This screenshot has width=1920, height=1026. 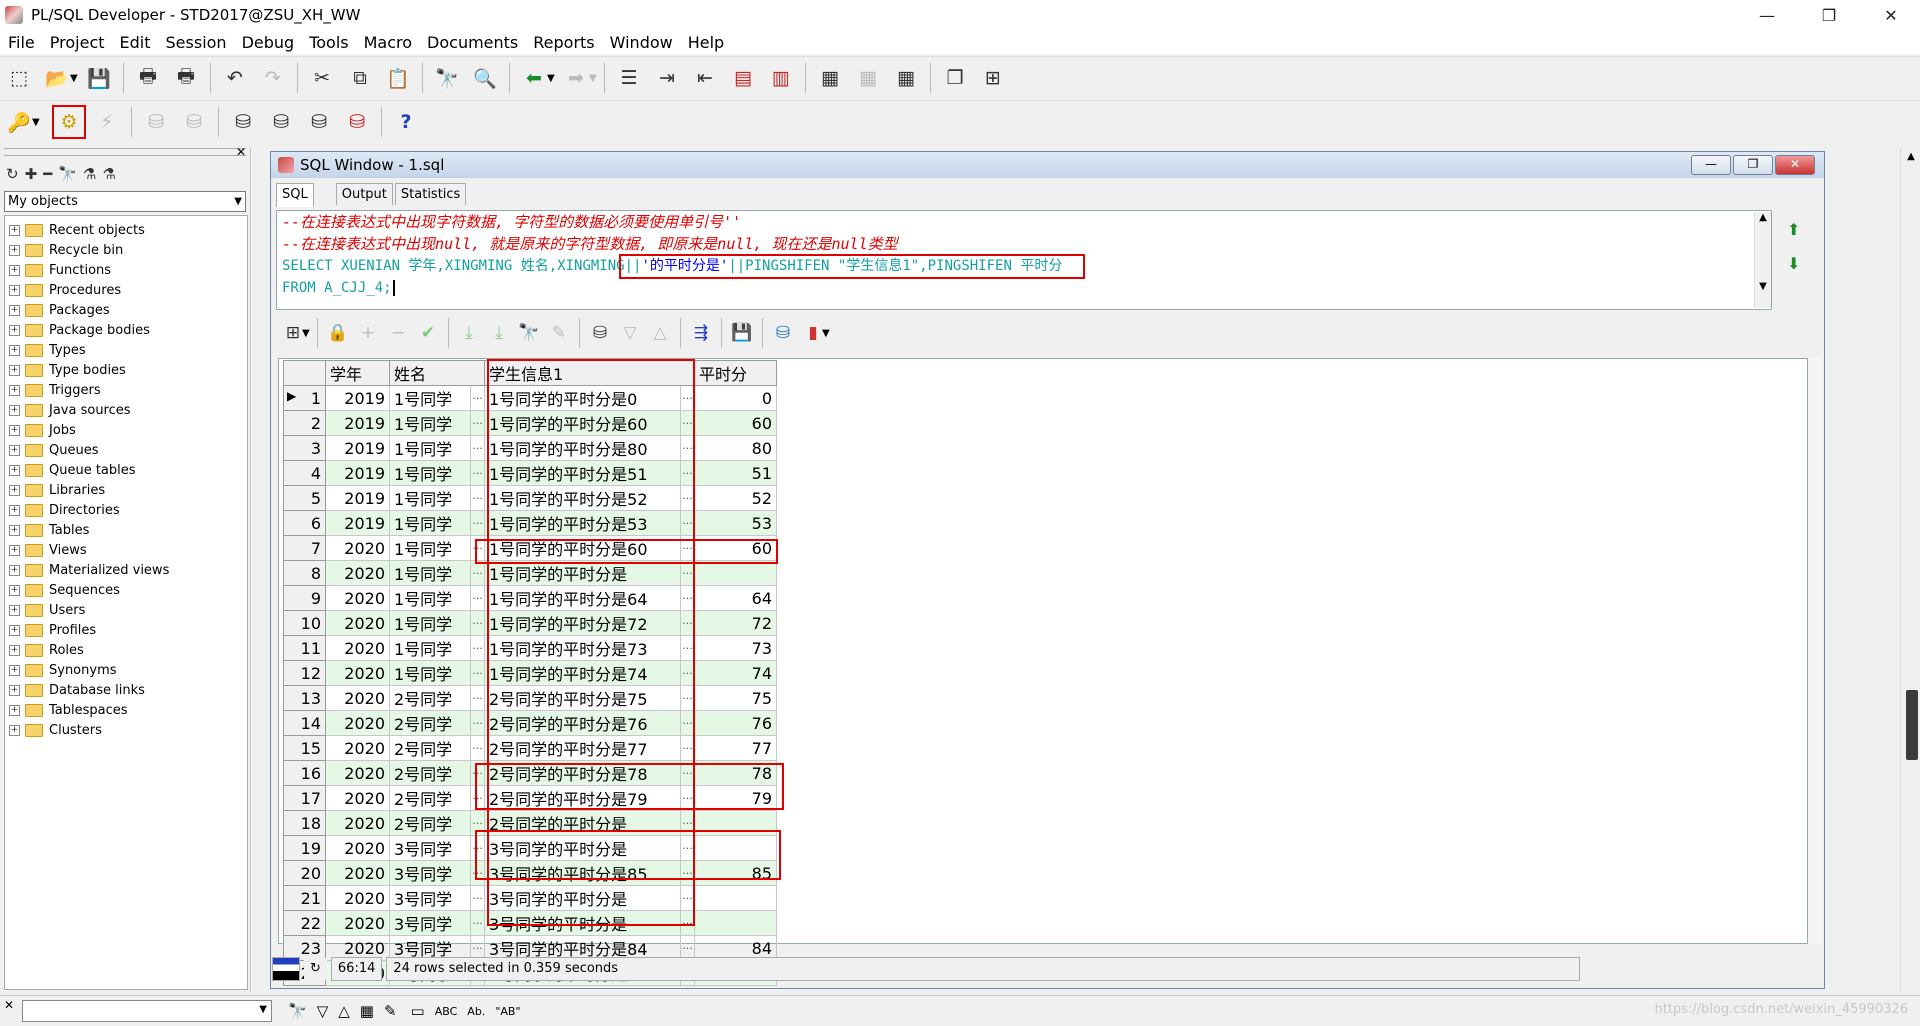 What do you see at coordinates (530, 798) in the screenshot?
I see `table-row: 17 2020 2号同学 ··· 2号同学的平时分是79 ··· 79` at bounding box center [530, 798].